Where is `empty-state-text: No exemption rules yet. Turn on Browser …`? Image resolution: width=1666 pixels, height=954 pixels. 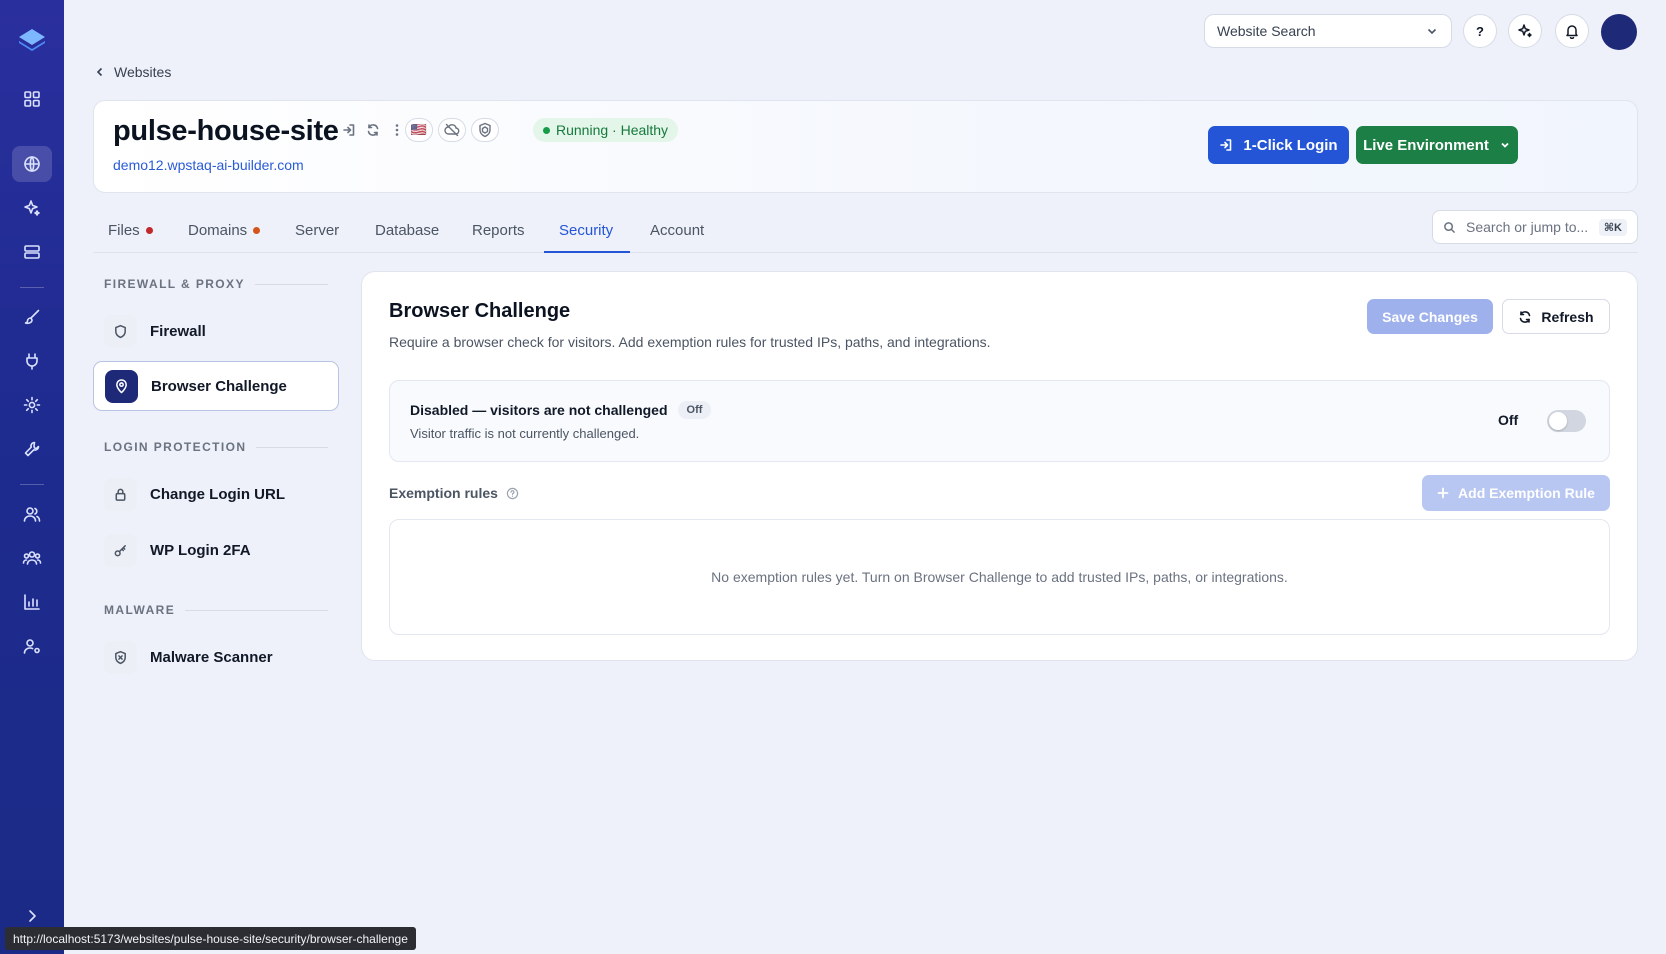
empty-state-text: No exemption rules yet. Turn on Browser … is located at coordinates (999, 577).